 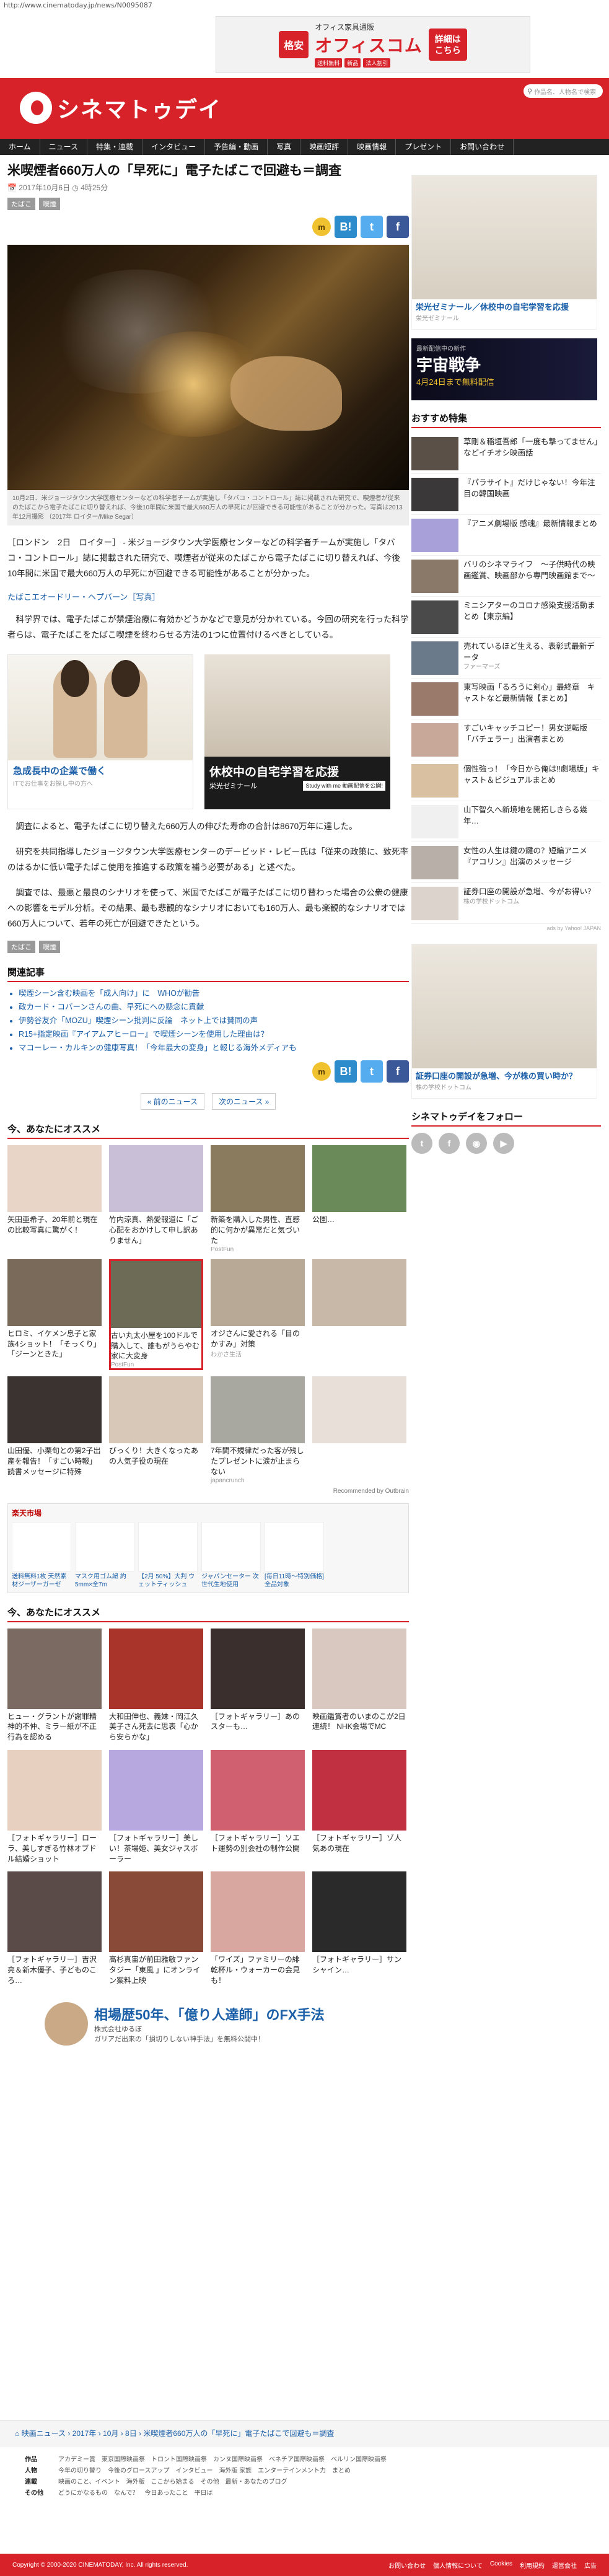 What do you see at coordinates (208, 596) in the screenshot?
I see `inline-related-link: たばこエオードリー・ヘプバーン［写真］` at bounding box center [208, 596].